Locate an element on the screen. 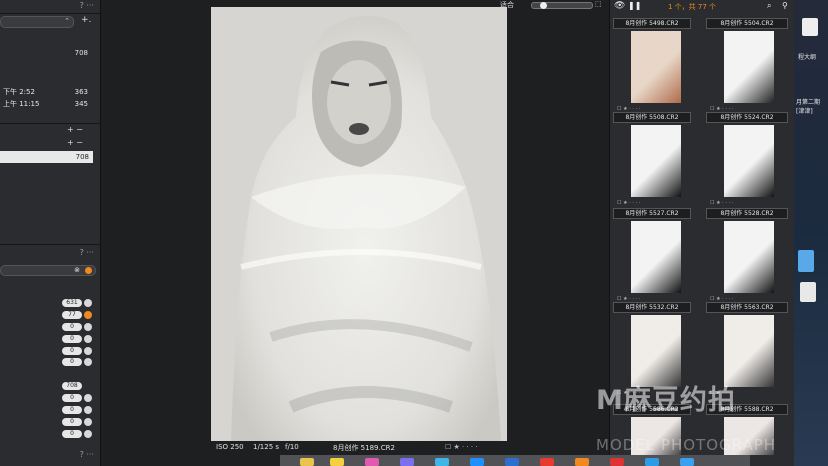 This screenshot has width=828, height=466. thumbnail-caption: 8月创作 5527.CR2 is located at coordinates (652, 213).